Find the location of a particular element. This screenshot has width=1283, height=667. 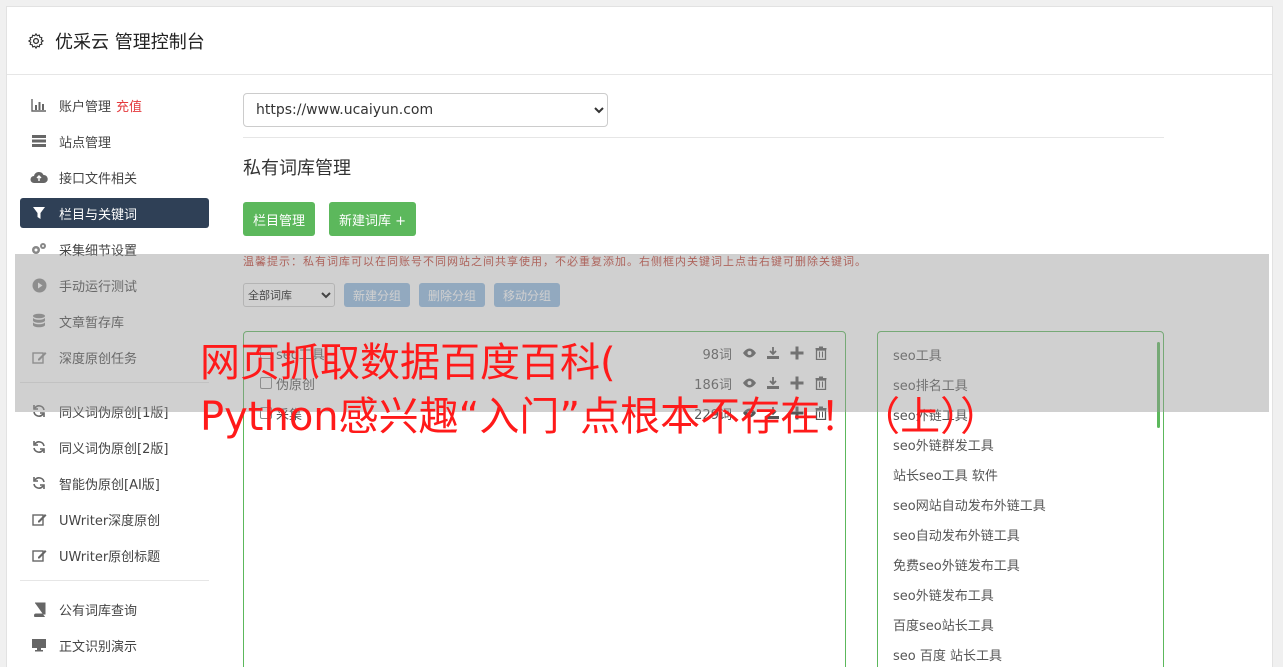

sidebar-item-label: 接口文件相关 is located at coordinates (98, 179).